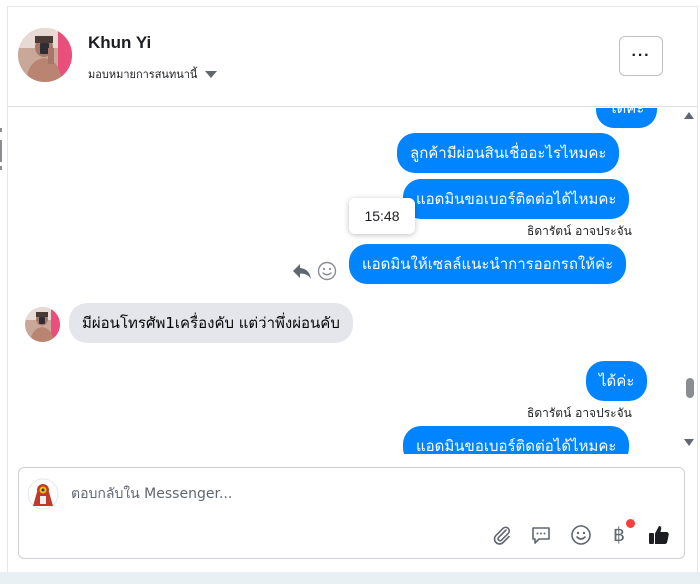  Describe the element at coordinates (641, 56) in the screenshot. I see `more-options-button: ···` at that location.